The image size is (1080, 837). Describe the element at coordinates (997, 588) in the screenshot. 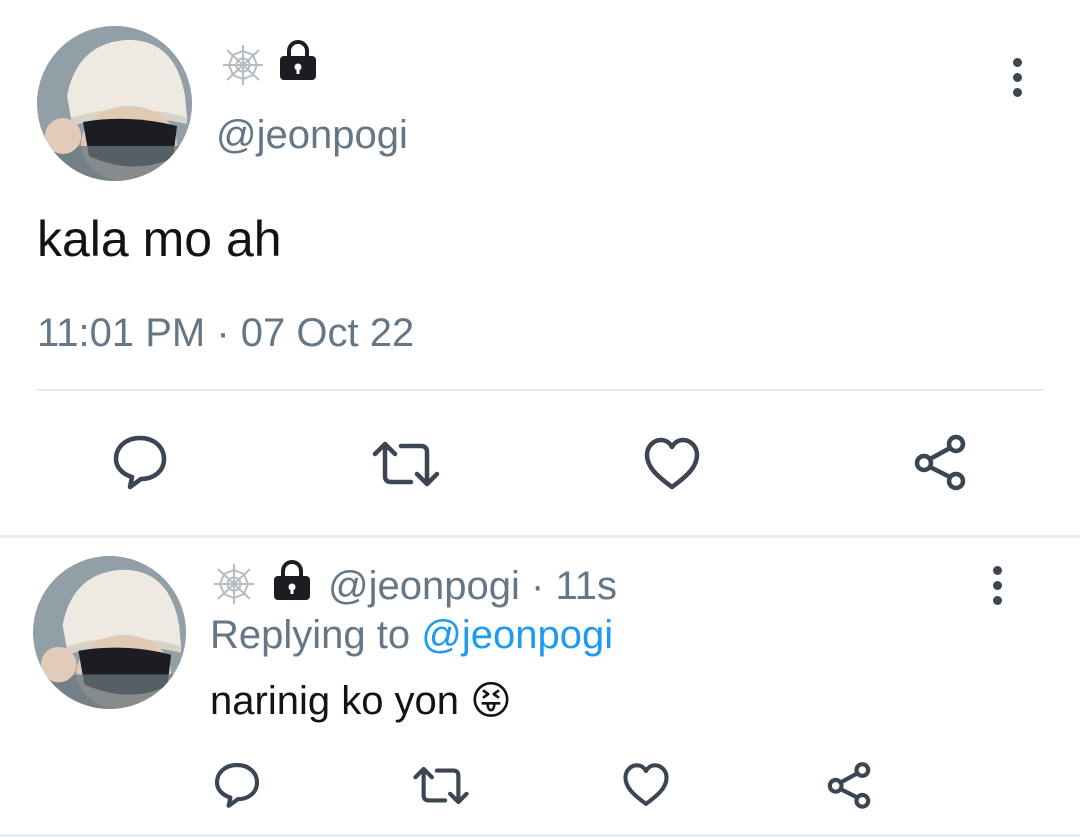

I see `reply-more-options-icon` at that location.